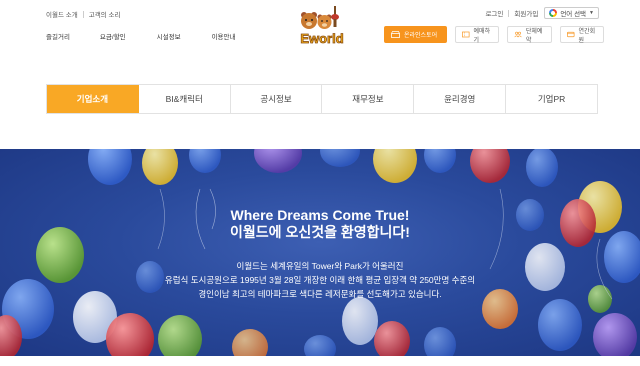 The height and width of the screenshot is (366, 640). What do you see at coordinates (551, 99) in the screenshot?
I see `tab-corporate-pr: 기업PR` at bounding box center [551, 99].